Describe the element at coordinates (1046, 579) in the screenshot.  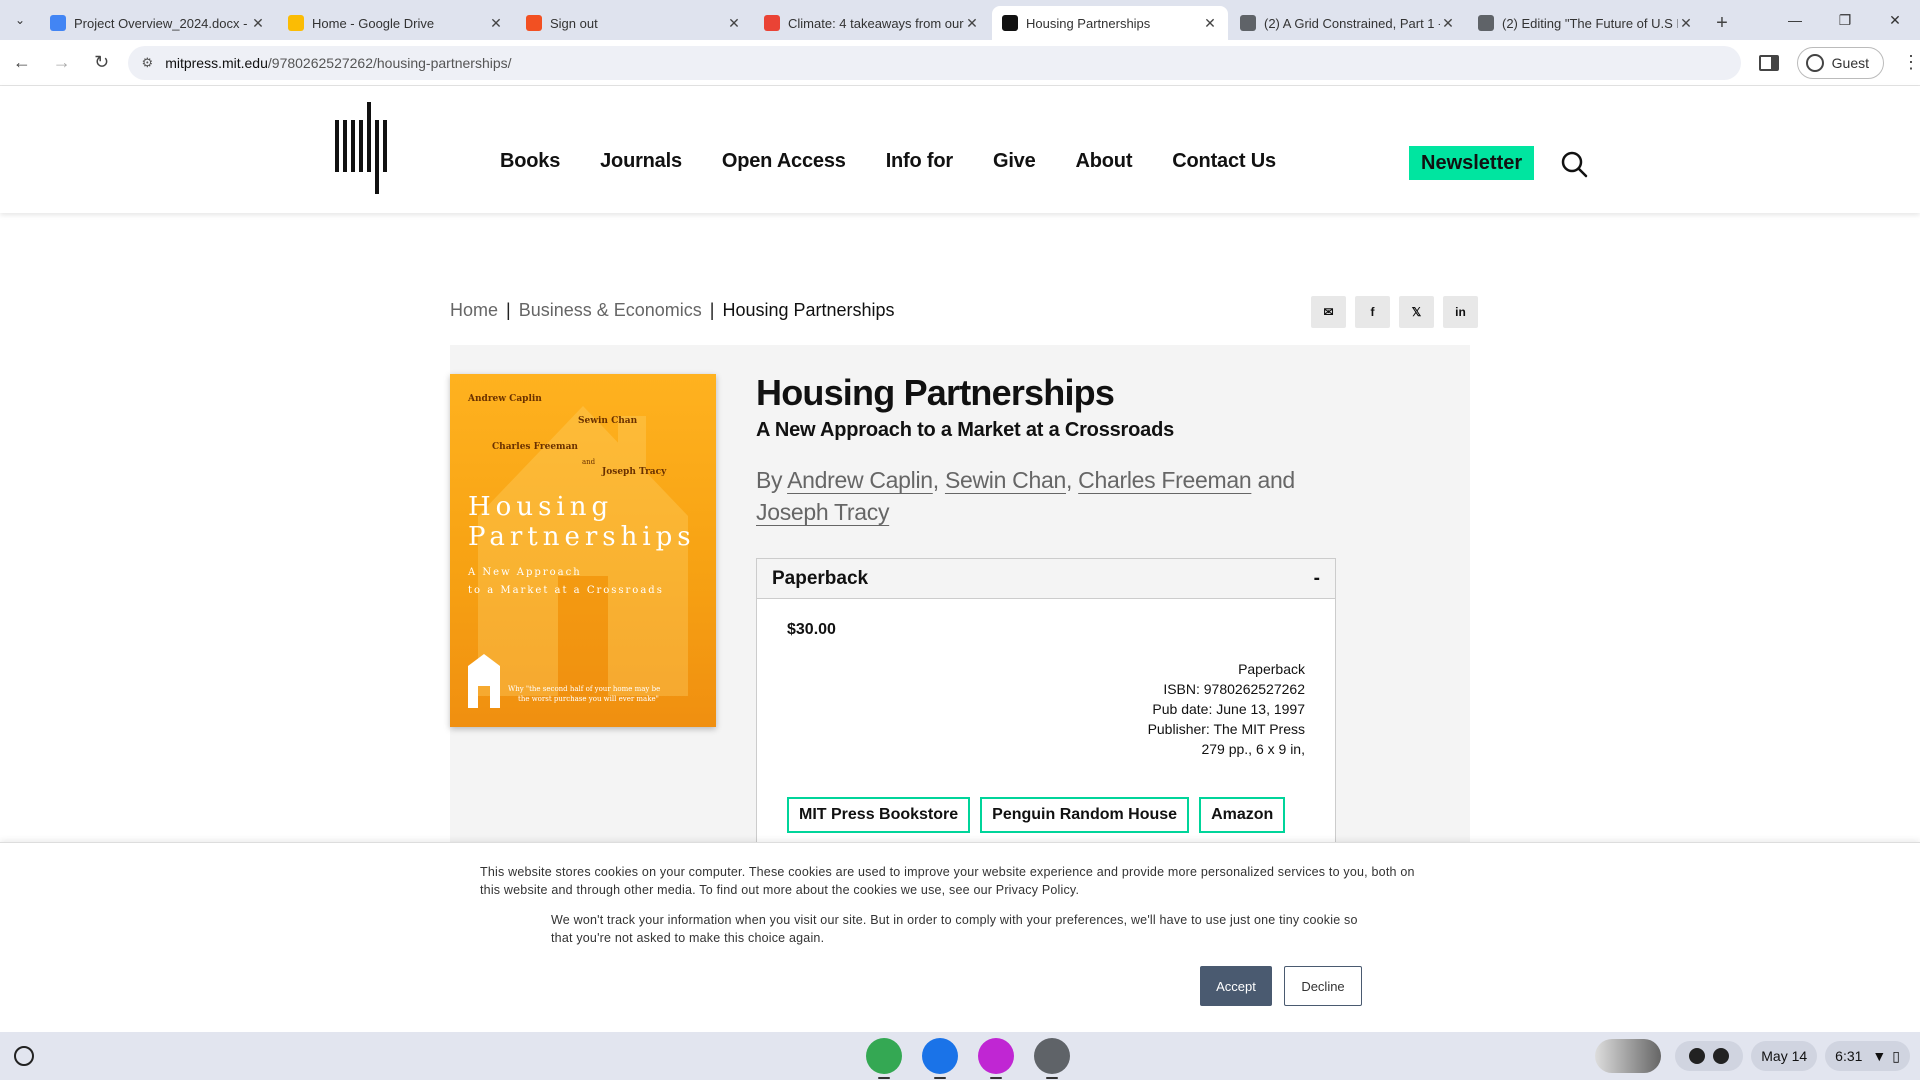
I see `format-header: Paperback -` at that location.